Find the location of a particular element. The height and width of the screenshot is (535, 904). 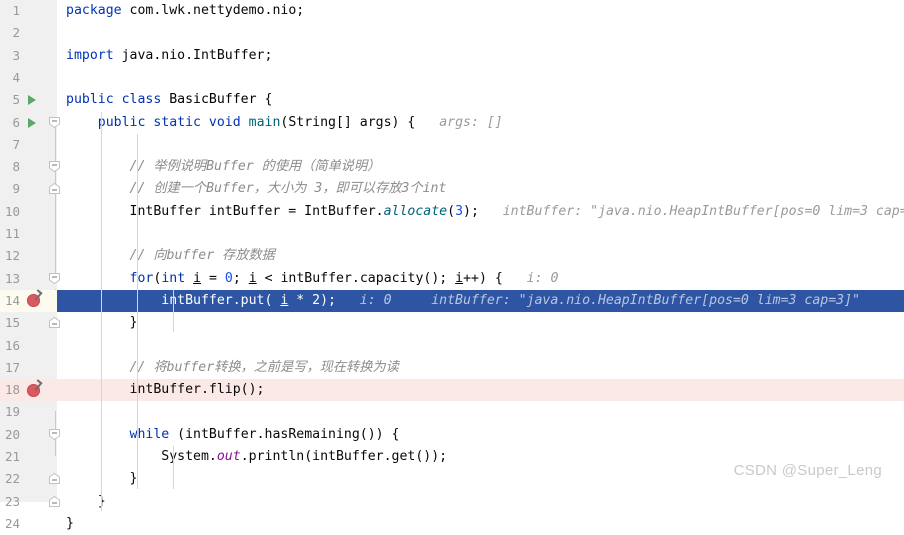

code-line-content: while (intBuffer.hasRemaining()) { is located at coordinates (480, 435).